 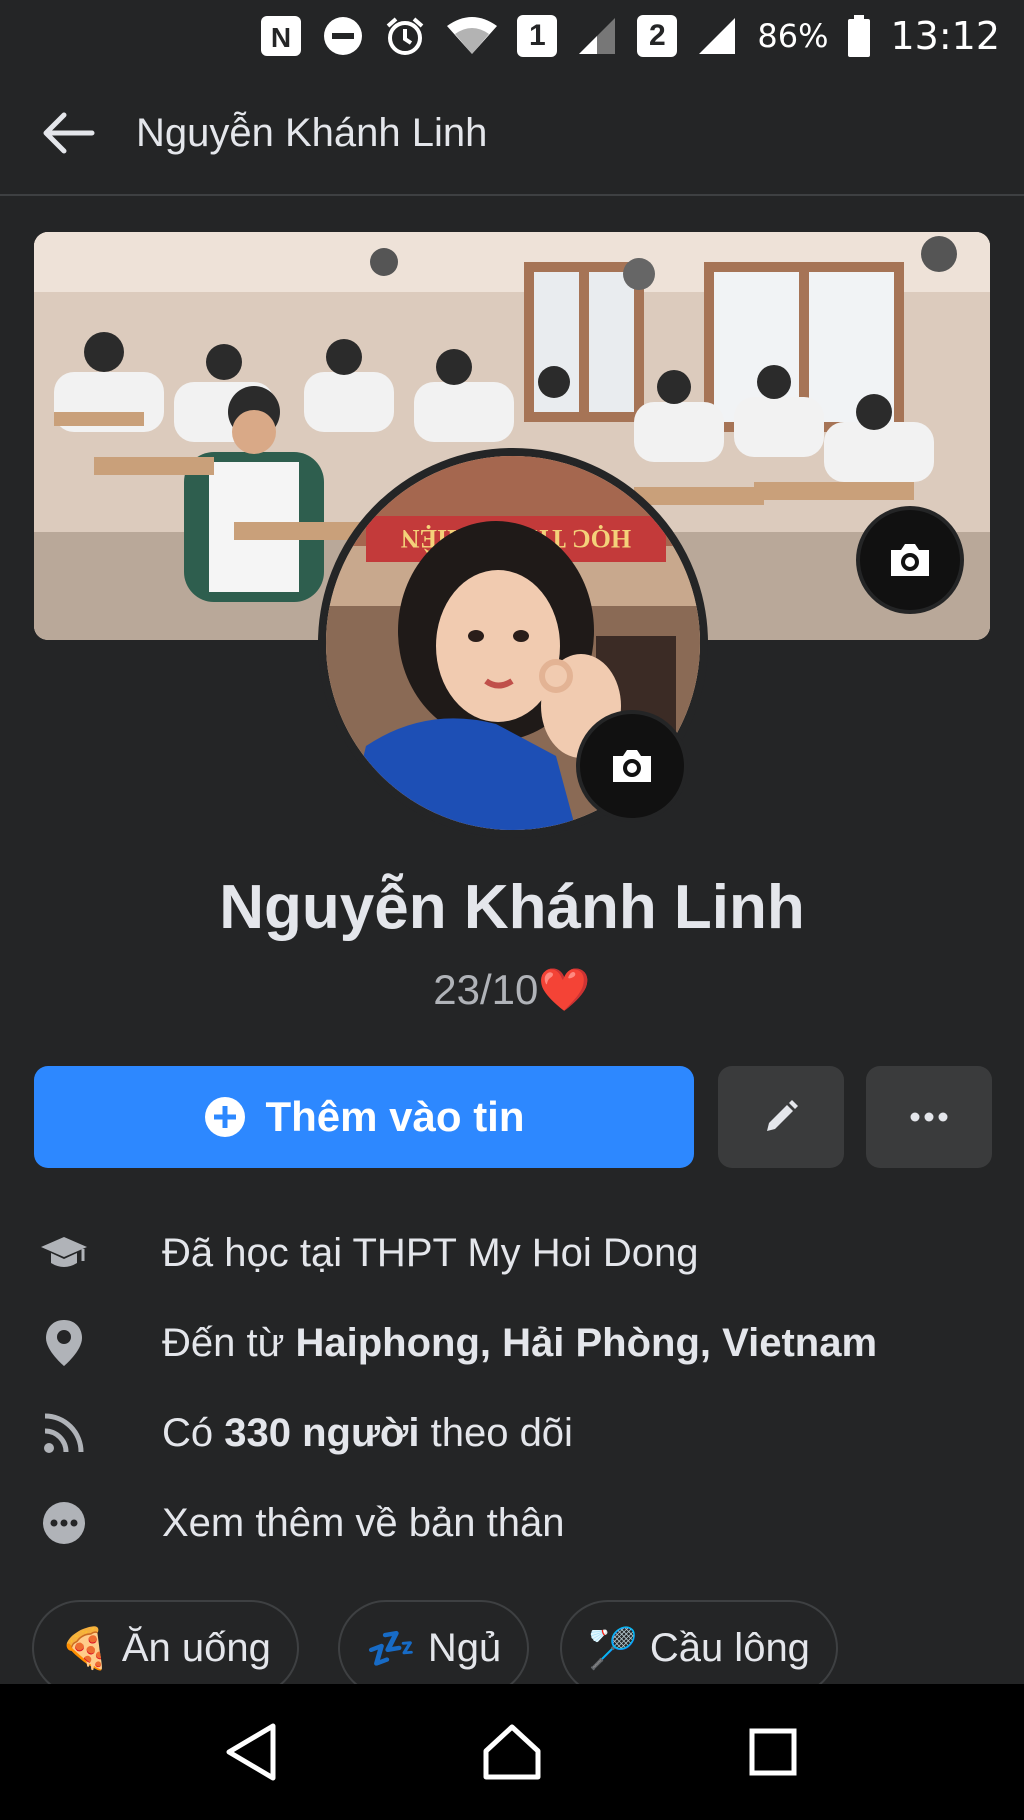 I want to click on nav-back-button, so click(x=251, y=1752).